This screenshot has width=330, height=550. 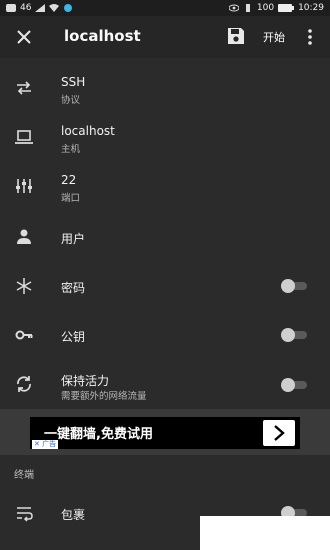 I want to click on wifi-icon, so click(x=54, y=8).